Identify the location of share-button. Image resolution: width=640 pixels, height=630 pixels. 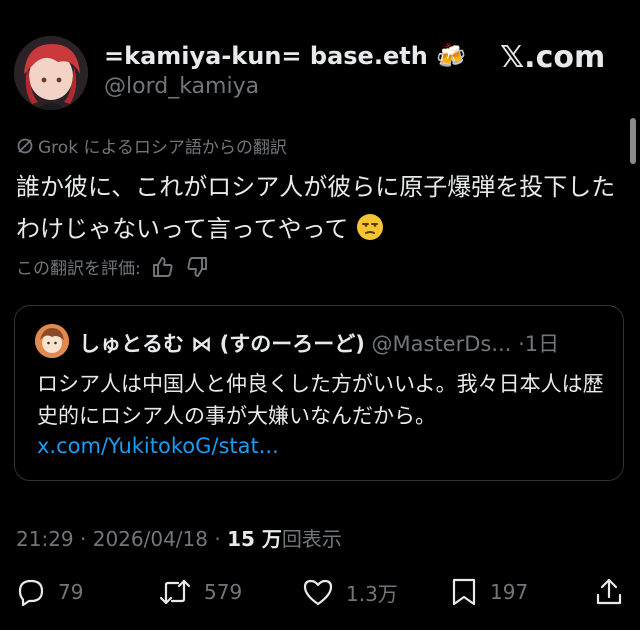
(609, 592).